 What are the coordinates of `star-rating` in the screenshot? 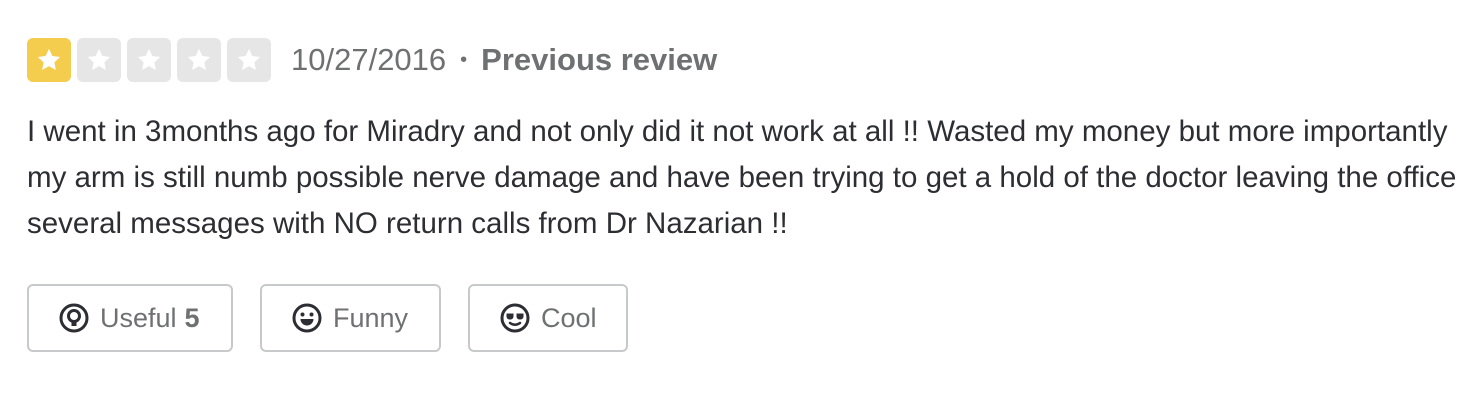 It's located at (149, 60).